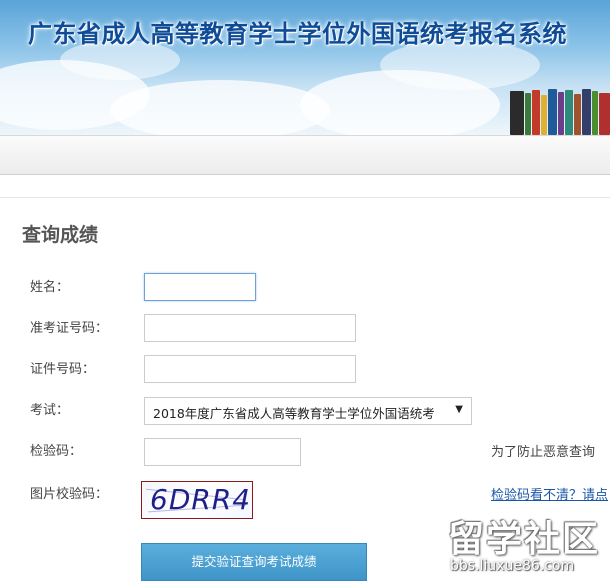  What do you see at coordinates (254, 562) in the screenshot?
I see `submit-button: 提交验证查询考试成绩` at bounding box center [254, 562].